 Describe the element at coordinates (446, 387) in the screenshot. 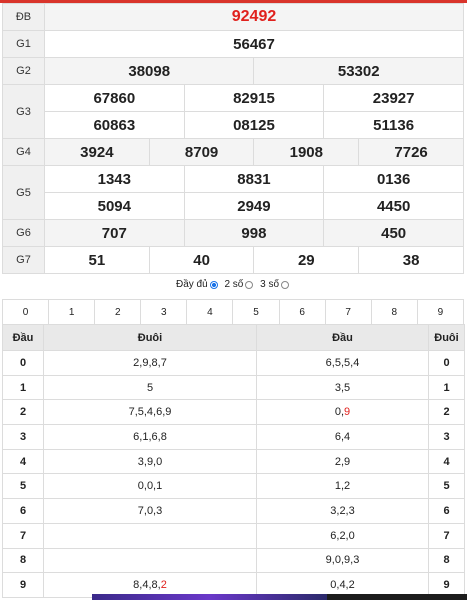

I see `tail-digit: 1` at that location.